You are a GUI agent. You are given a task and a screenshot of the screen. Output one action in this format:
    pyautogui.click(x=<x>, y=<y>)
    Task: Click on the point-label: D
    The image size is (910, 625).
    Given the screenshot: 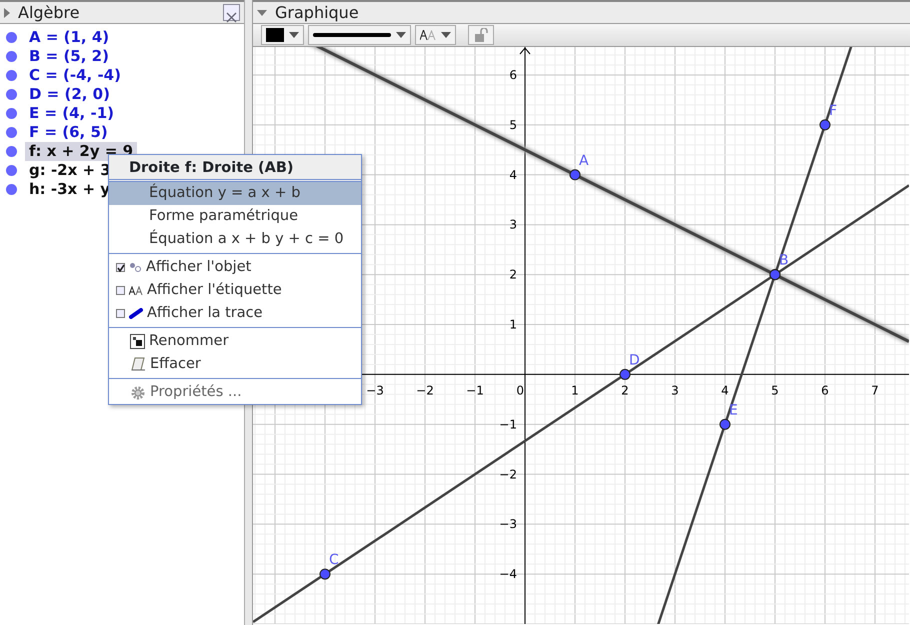 What is the action you would take?
    pyautogui.click(x=634, y=360)
    